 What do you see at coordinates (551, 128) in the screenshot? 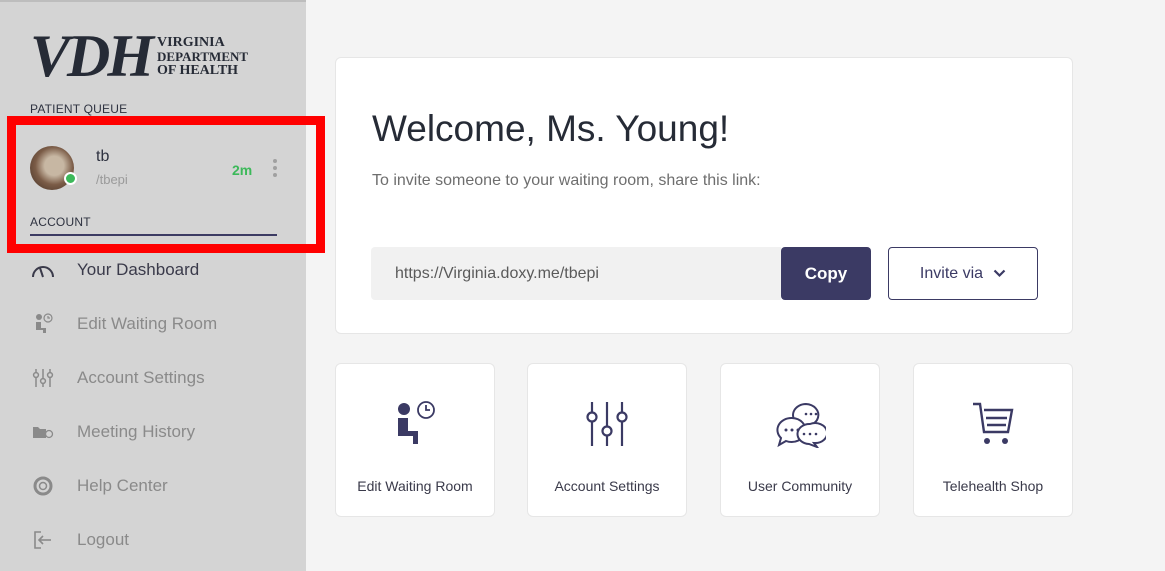
I see `page-title: Welcome, Ms. Young!` at bounding box center [551, 128].